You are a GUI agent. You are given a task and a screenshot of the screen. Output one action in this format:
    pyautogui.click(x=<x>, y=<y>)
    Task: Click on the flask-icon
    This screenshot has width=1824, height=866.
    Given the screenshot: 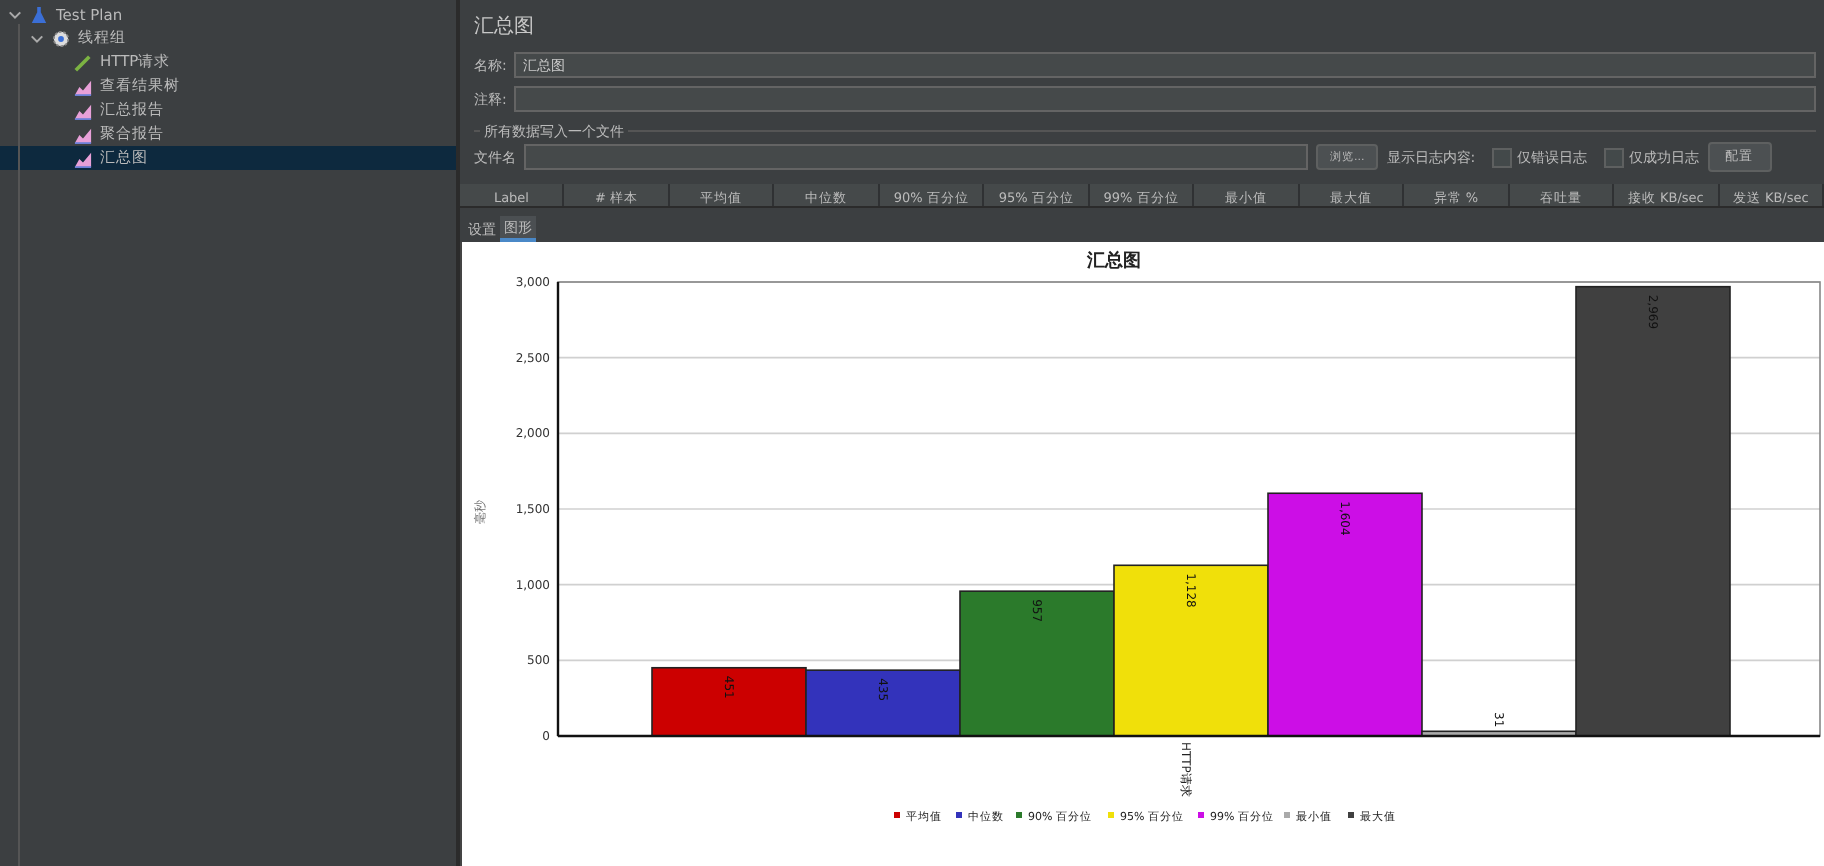 What is the action you would take?
    pyautogui.click(x=39, y=14)
    